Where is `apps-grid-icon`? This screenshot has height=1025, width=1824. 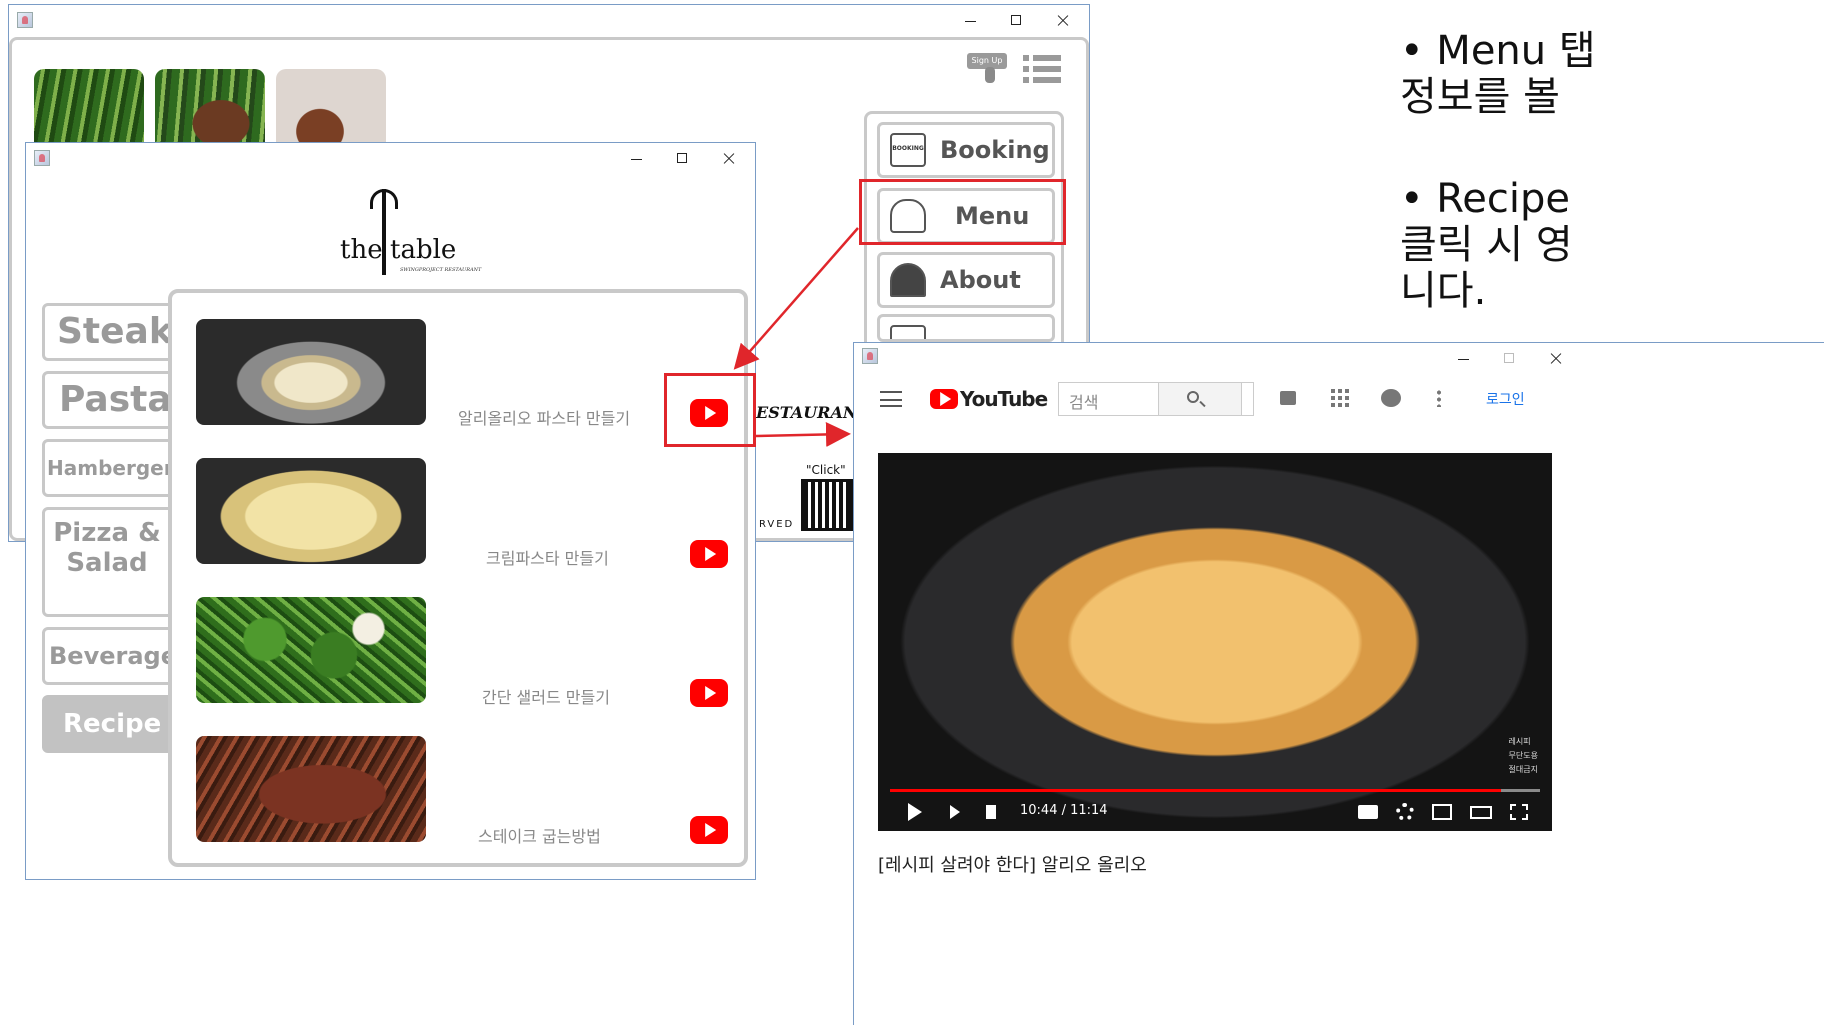 apps-grid-icon is located at coordinates (1340, 398).